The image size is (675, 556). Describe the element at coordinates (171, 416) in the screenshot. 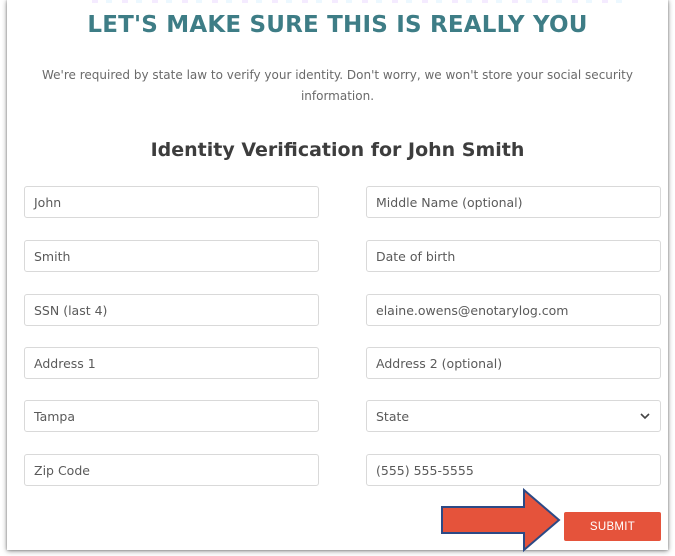

I see `city-input: Tampa` at that location.